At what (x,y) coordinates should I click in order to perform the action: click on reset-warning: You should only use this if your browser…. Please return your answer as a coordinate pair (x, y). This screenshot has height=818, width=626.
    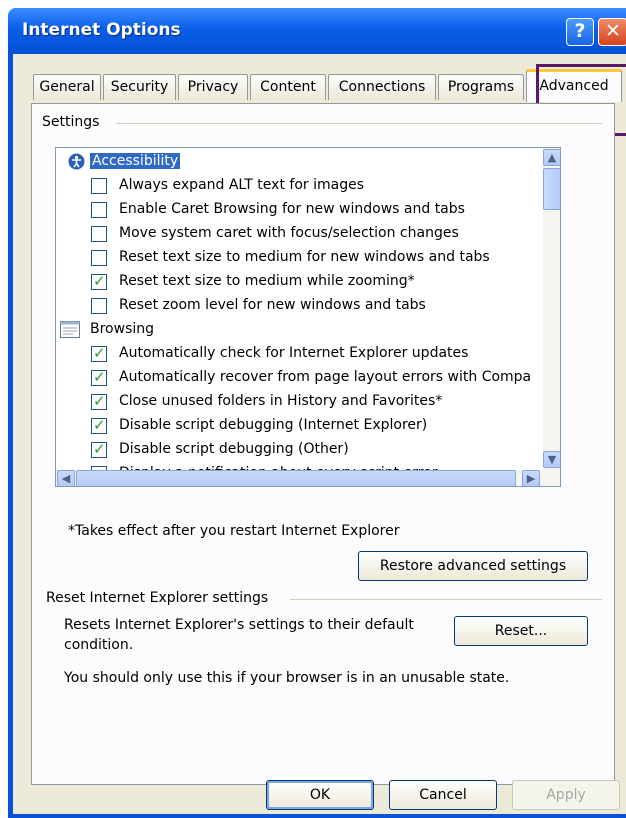
    Looking at the image, I should click on (287, 678).